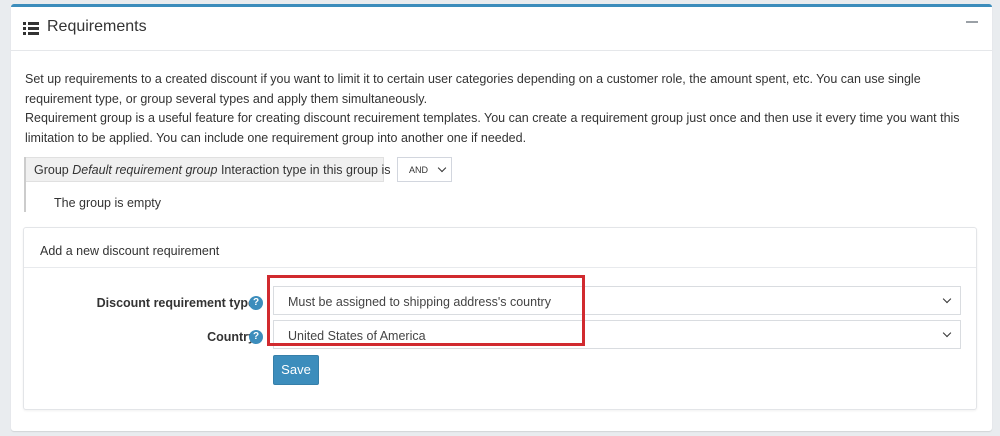 This screenshot has height=436, width=1000. I want to click on save-button: Save, so click(296, 370).